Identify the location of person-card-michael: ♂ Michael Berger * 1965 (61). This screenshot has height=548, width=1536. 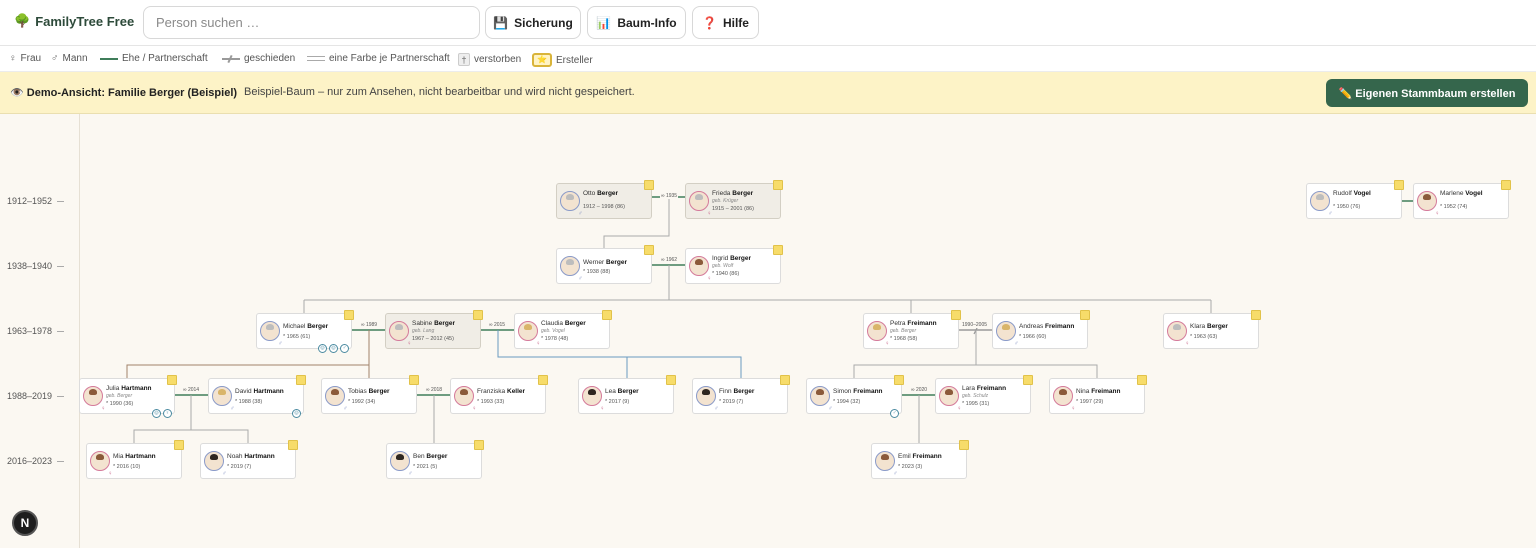
(305, 329).